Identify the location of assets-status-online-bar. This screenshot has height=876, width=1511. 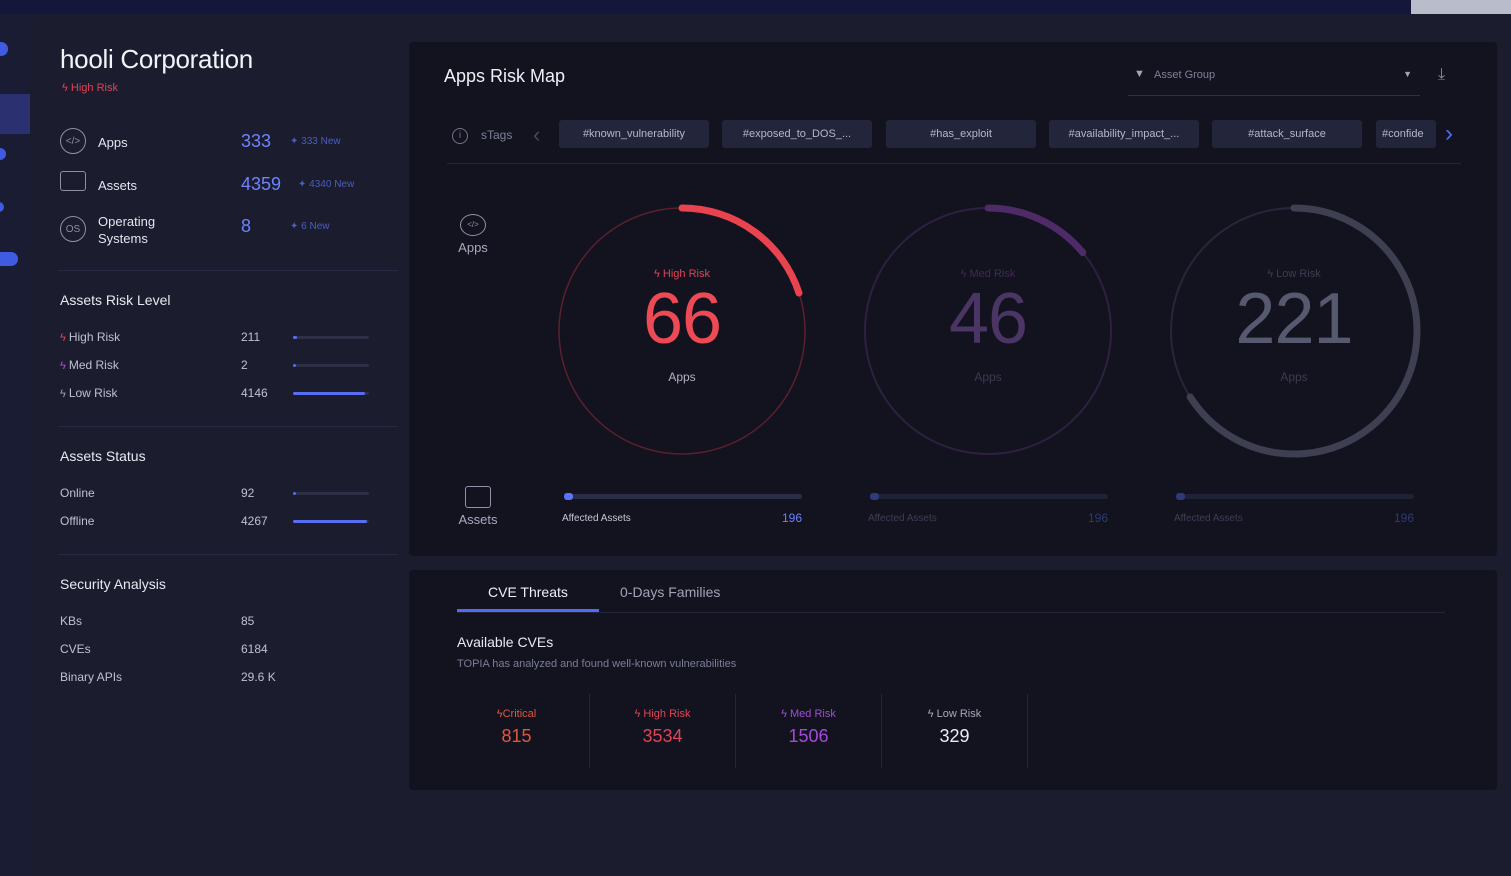
(331, 493).